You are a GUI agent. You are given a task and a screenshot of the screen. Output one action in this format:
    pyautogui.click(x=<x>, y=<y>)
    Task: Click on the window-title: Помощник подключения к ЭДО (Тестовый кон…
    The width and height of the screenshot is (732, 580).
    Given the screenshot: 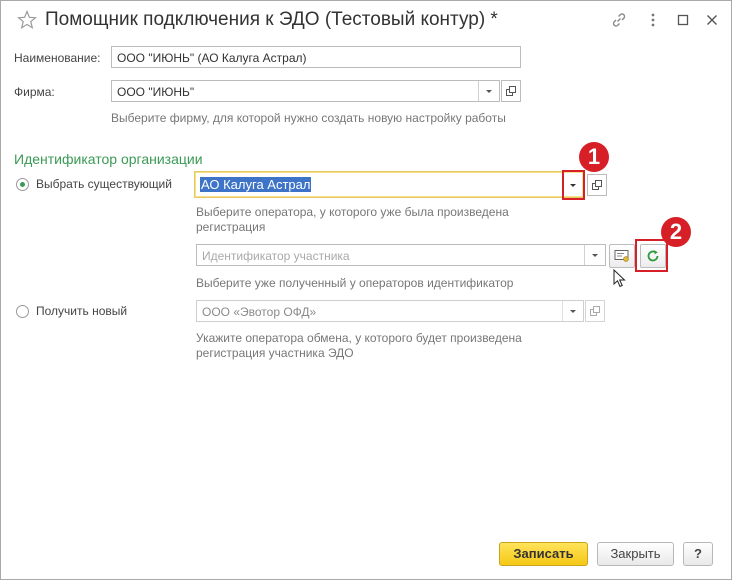 What is the action you would take?
    pyautogui.click(x=271, y=19)
    